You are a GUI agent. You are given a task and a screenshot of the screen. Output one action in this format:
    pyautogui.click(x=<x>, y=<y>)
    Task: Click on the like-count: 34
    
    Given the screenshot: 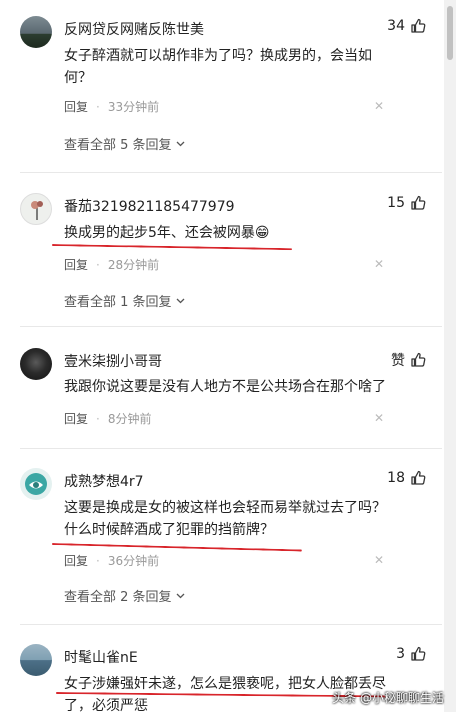 What is the action you would take?
    pyautogui.click(x=396, y=26)
    